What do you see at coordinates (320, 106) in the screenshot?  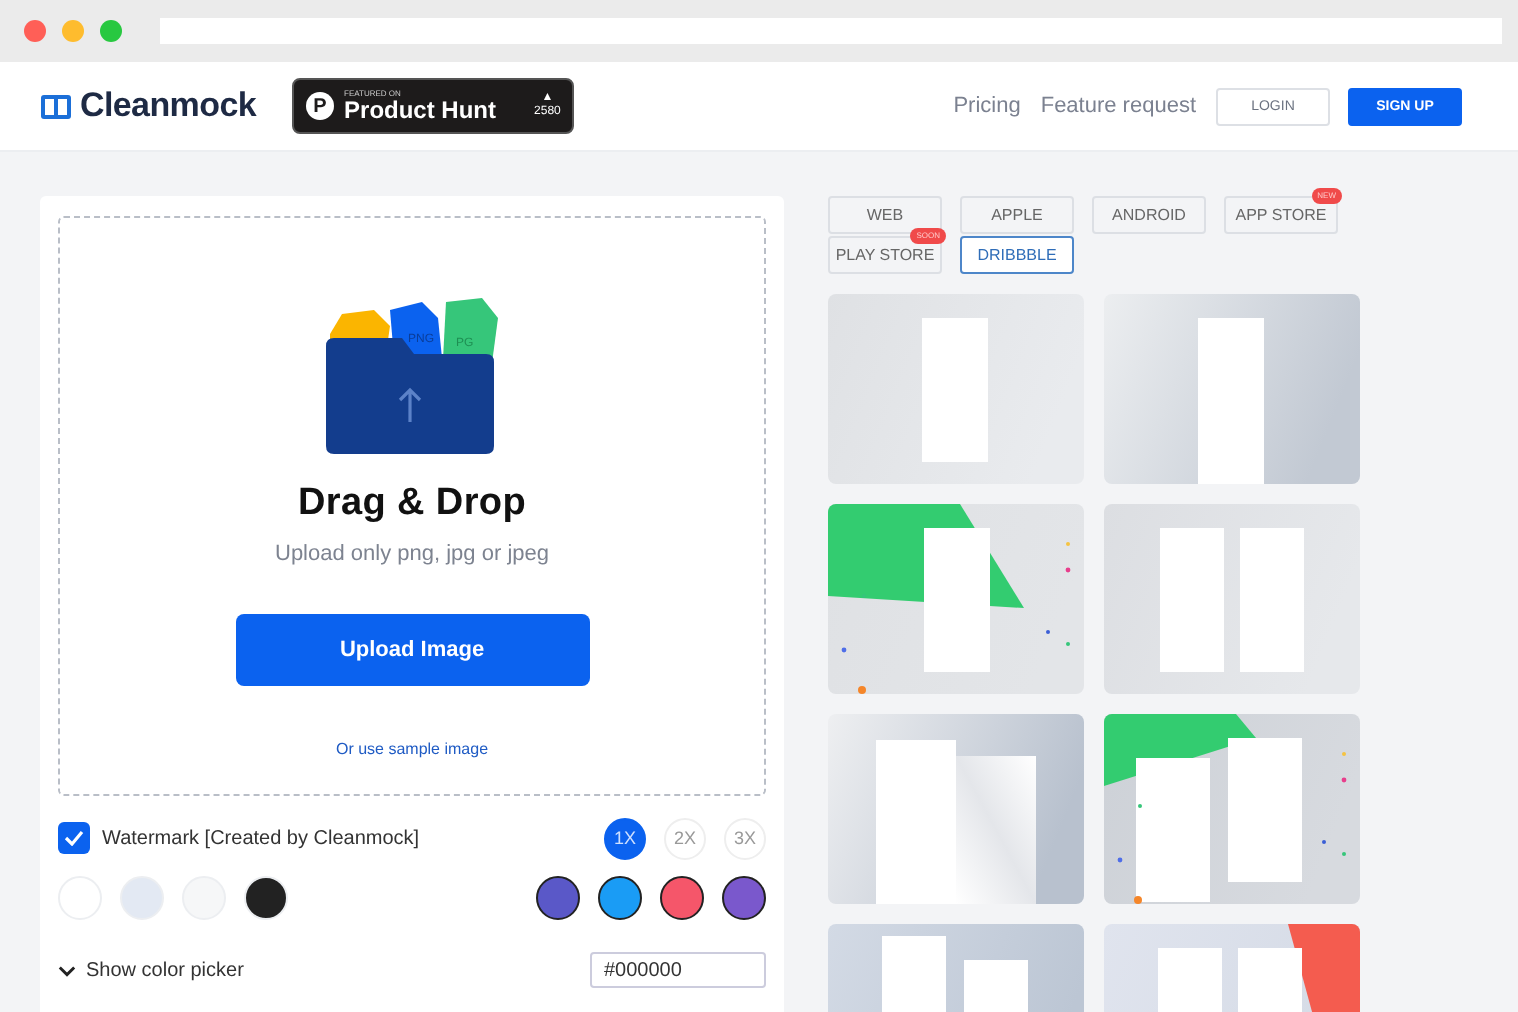 I see `product-hunt-glyph: P` at bounding box center [320, 106].